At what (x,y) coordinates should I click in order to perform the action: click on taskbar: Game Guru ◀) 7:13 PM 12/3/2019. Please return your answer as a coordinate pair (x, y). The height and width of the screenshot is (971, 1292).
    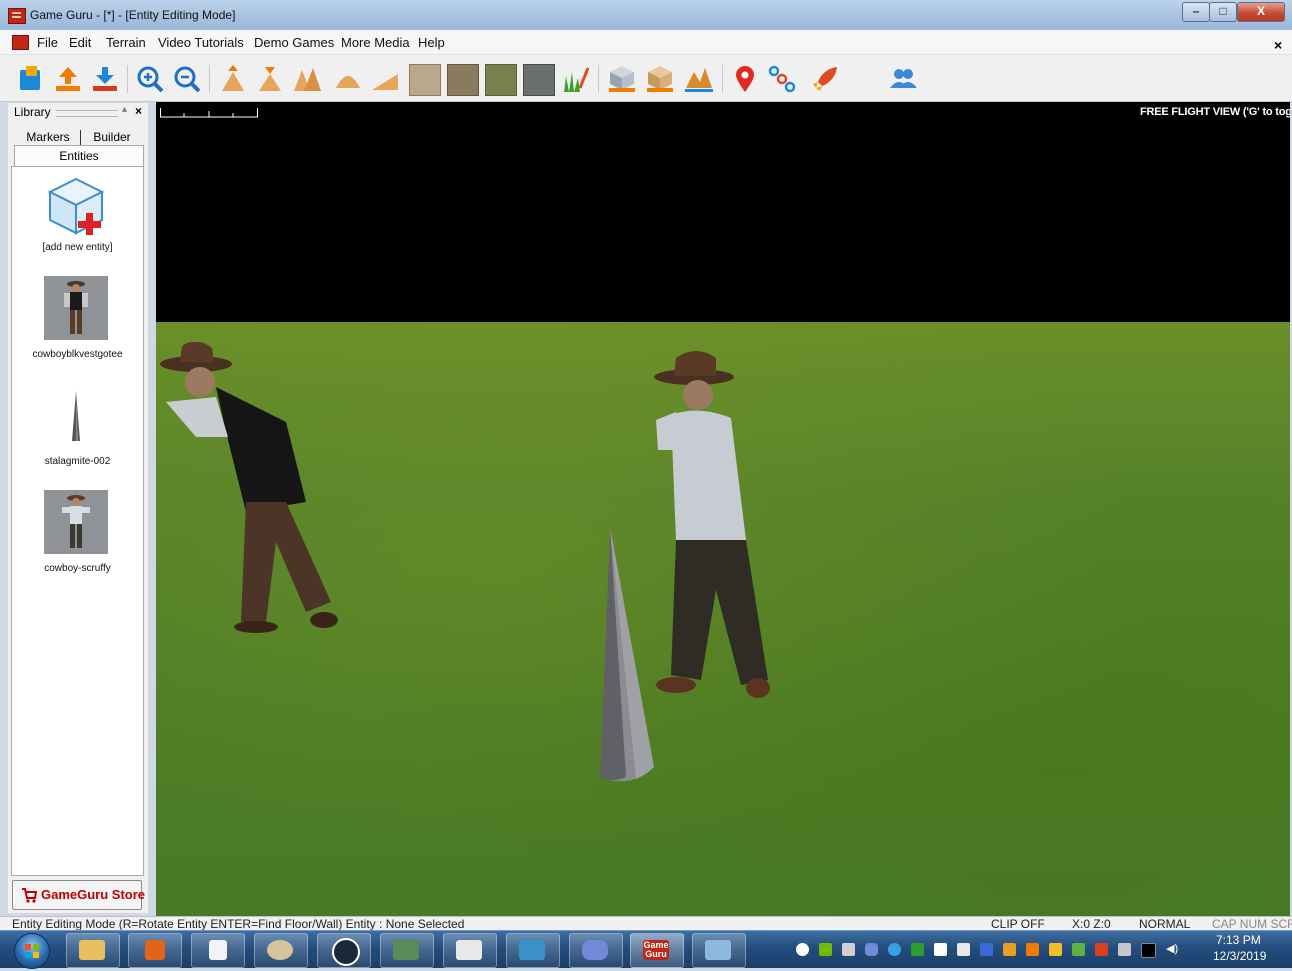
    Looking at the image, I should click on (646, 949).